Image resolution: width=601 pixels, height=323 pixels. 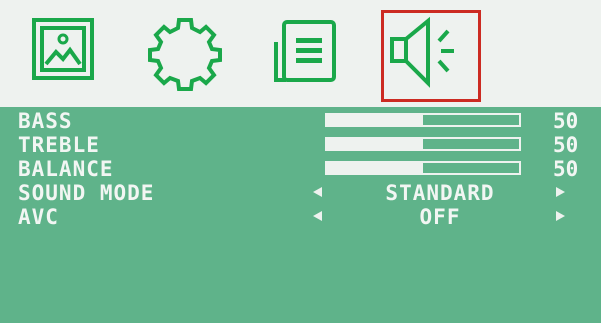 What do you see at coordinates (566, 145) in the screenshot?
I see `treble-value: 50` at bounding box center [566, 145].